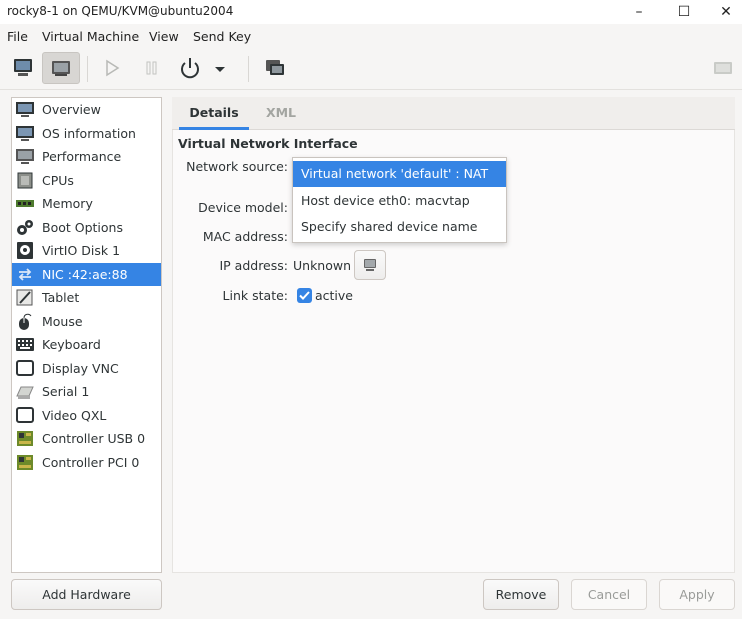  What do you see at coordinates (25, 344) in the screenshot?
I see `keyboard-icon` at bounding box center [25, 344].